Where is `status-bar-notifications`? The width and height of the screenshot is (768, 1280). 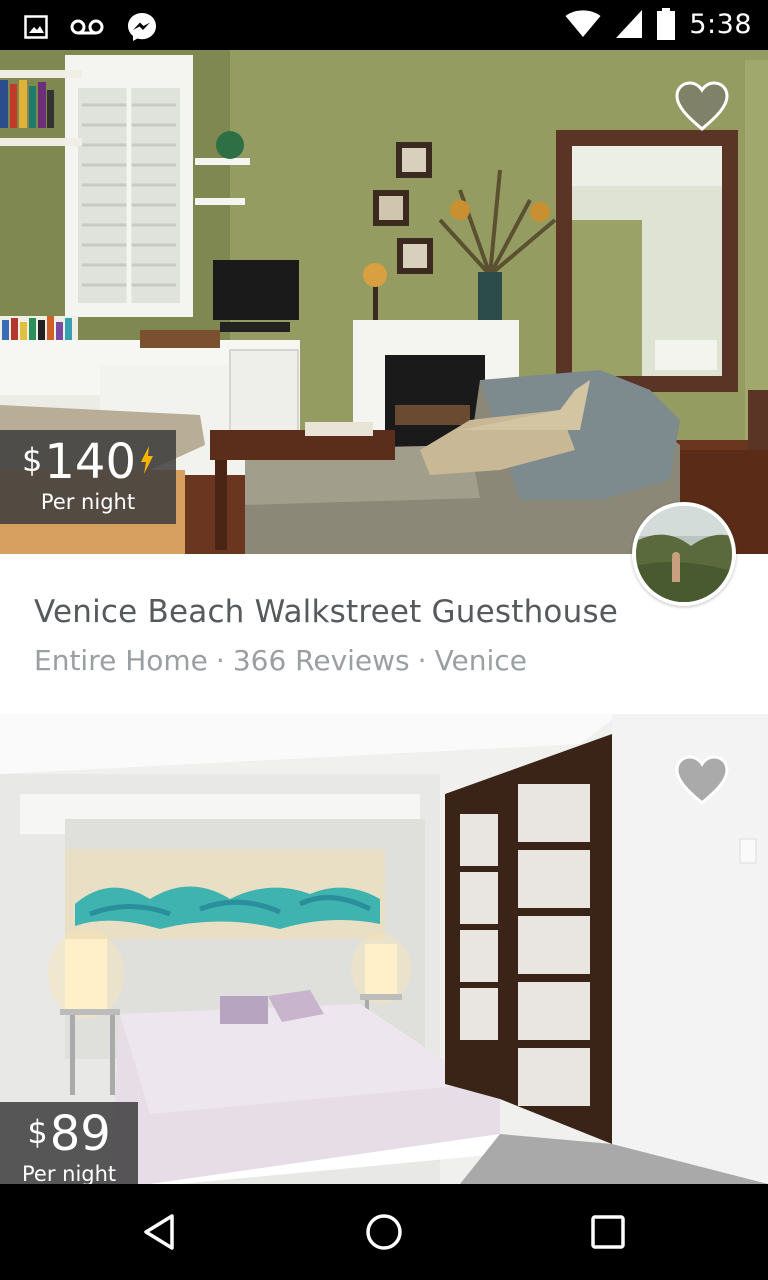 status-bar-notifications is located at coordinates (91, 27).